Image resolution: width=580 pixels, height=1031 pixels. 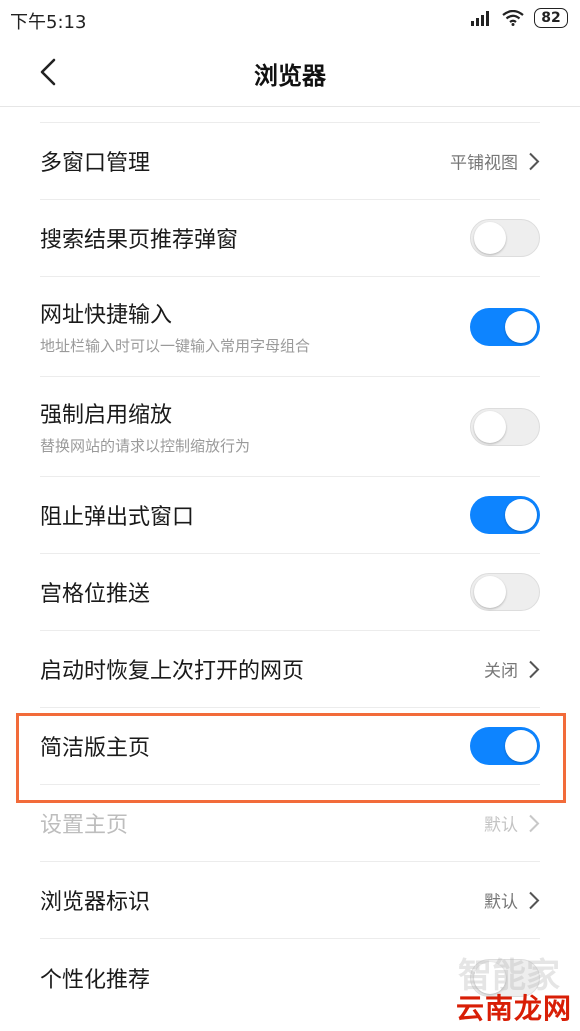 I want to click on setting-description: 替换网站的请求以控制缩放行为, so click(x=145, y=446).